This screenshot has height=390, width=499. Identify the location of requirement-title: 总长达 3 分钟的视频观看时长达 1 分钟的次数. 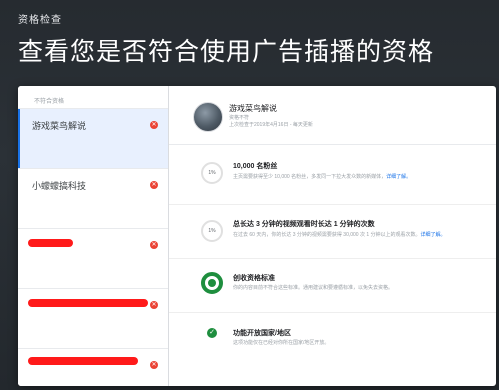
(304, 224).